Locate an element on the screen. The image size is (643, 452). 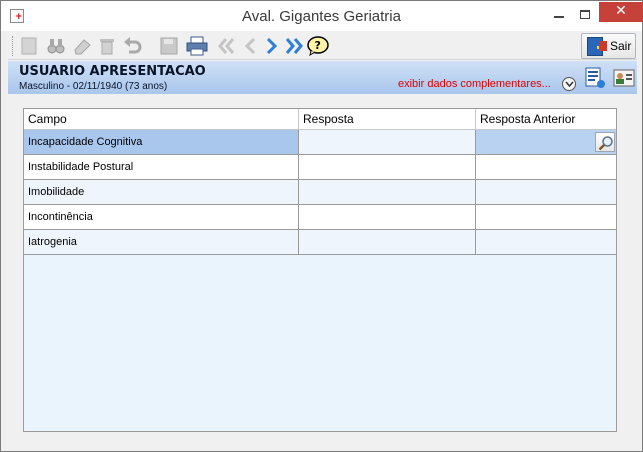
first-record-icon is located at coordinates (226, 46).